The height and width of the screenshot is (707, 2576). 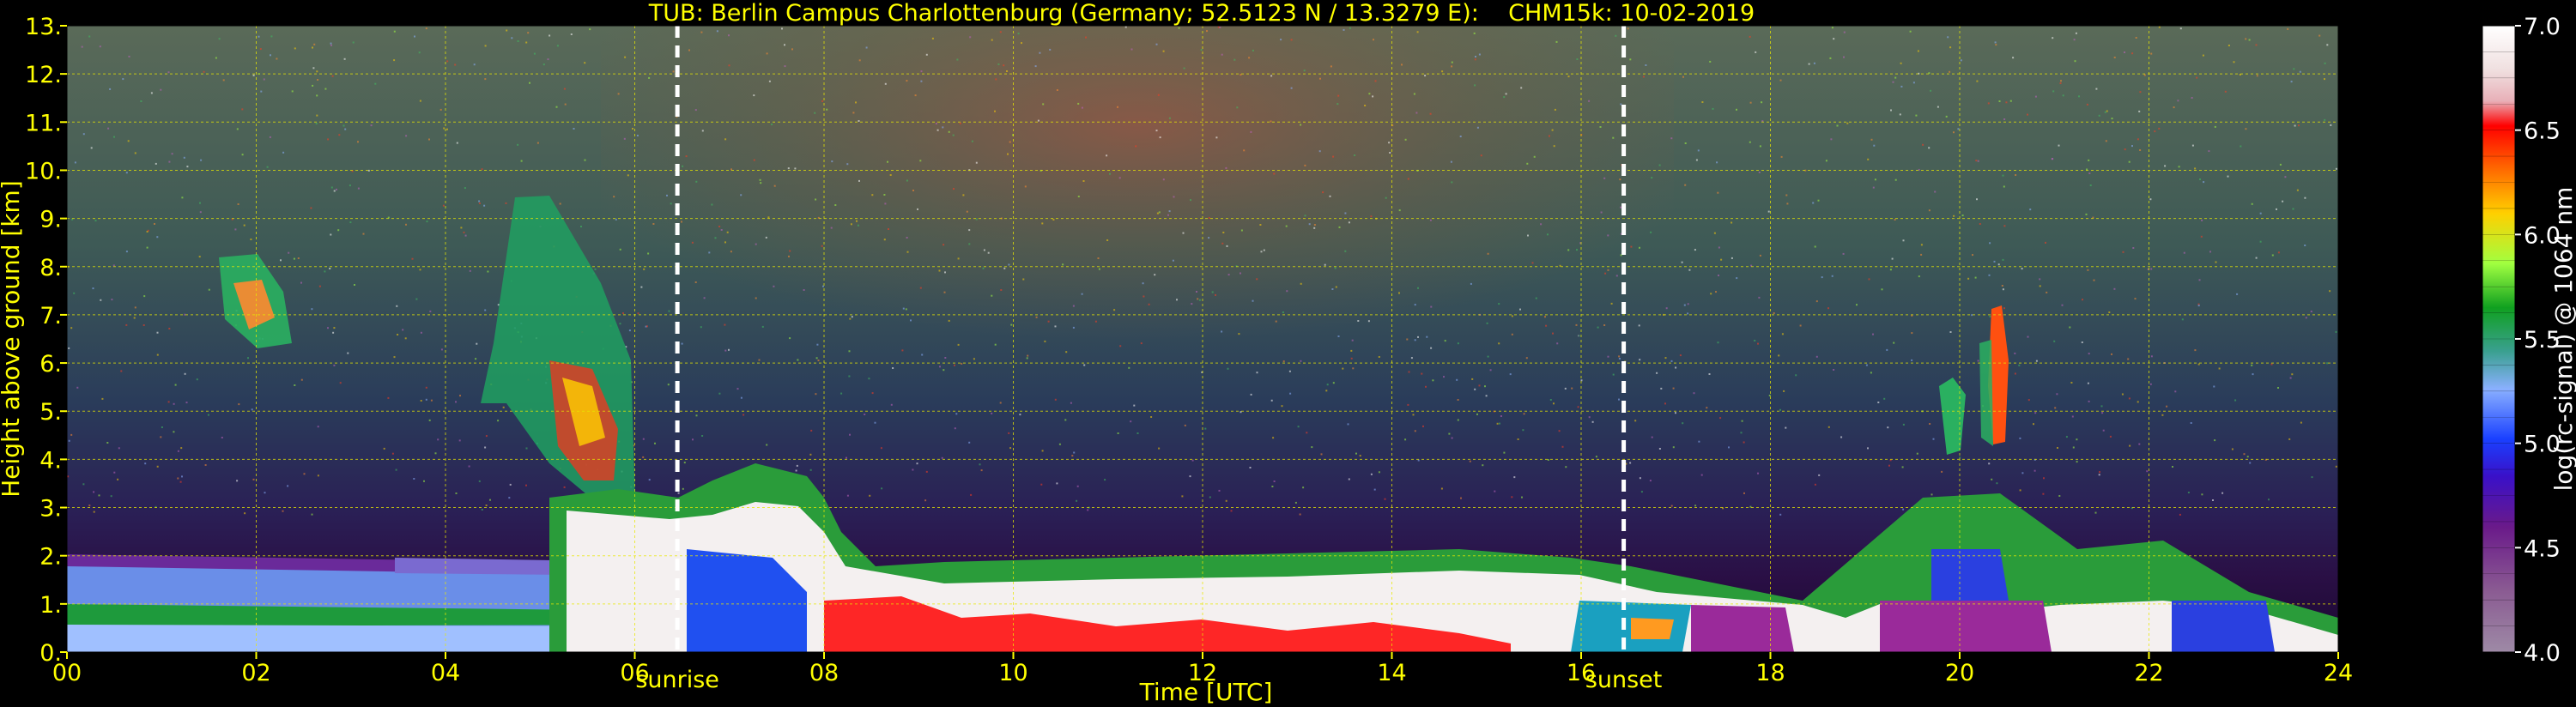 I want to click on y-tick-label: 1., so click(x=50, y=606).